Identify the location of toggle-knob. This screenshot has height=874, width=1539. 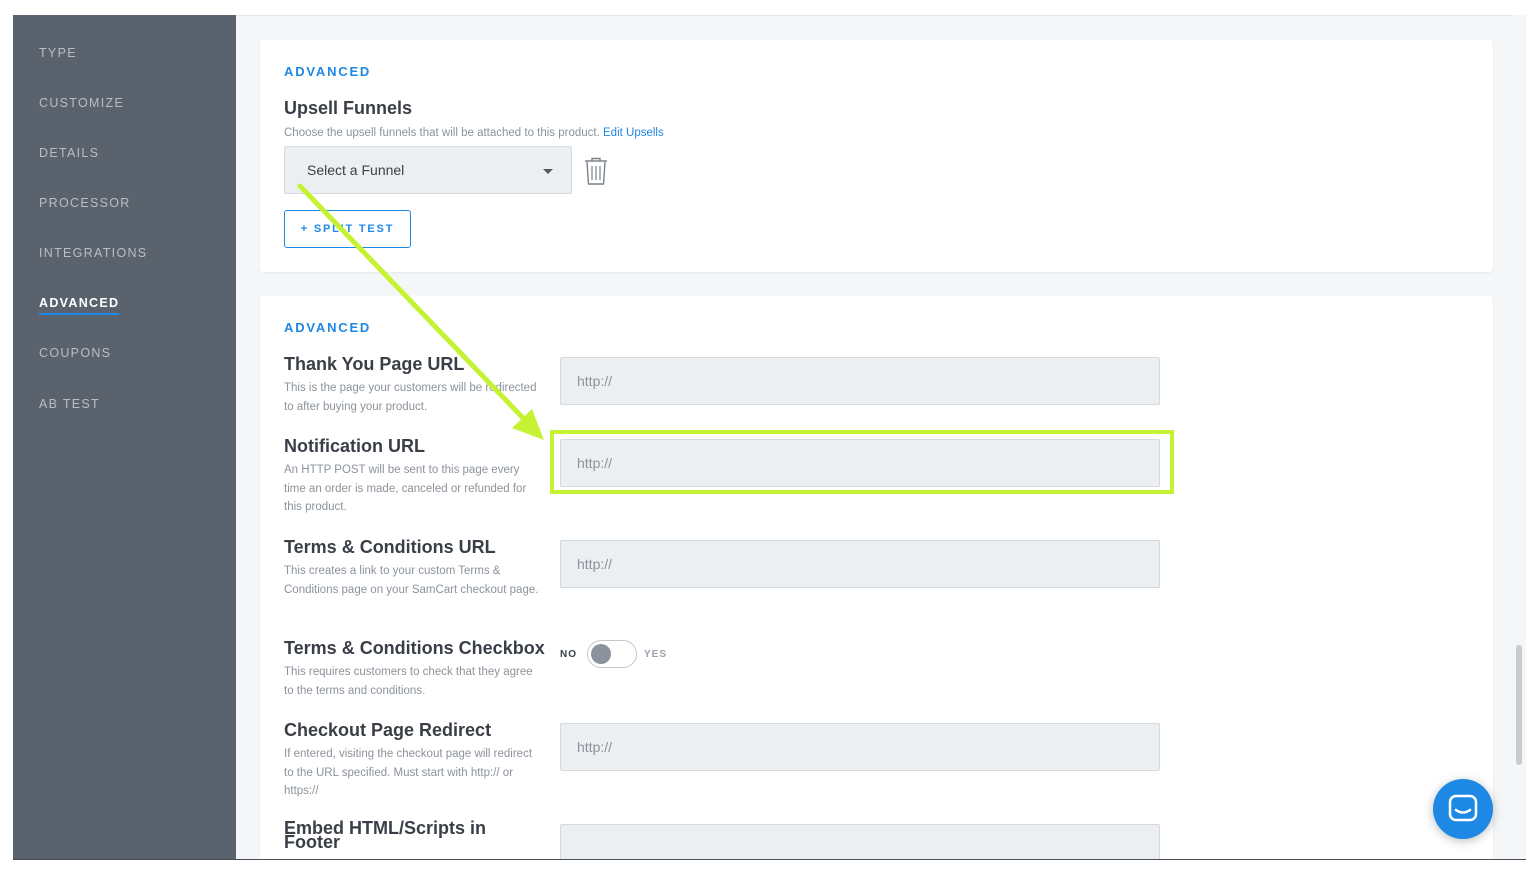
(601, 654).